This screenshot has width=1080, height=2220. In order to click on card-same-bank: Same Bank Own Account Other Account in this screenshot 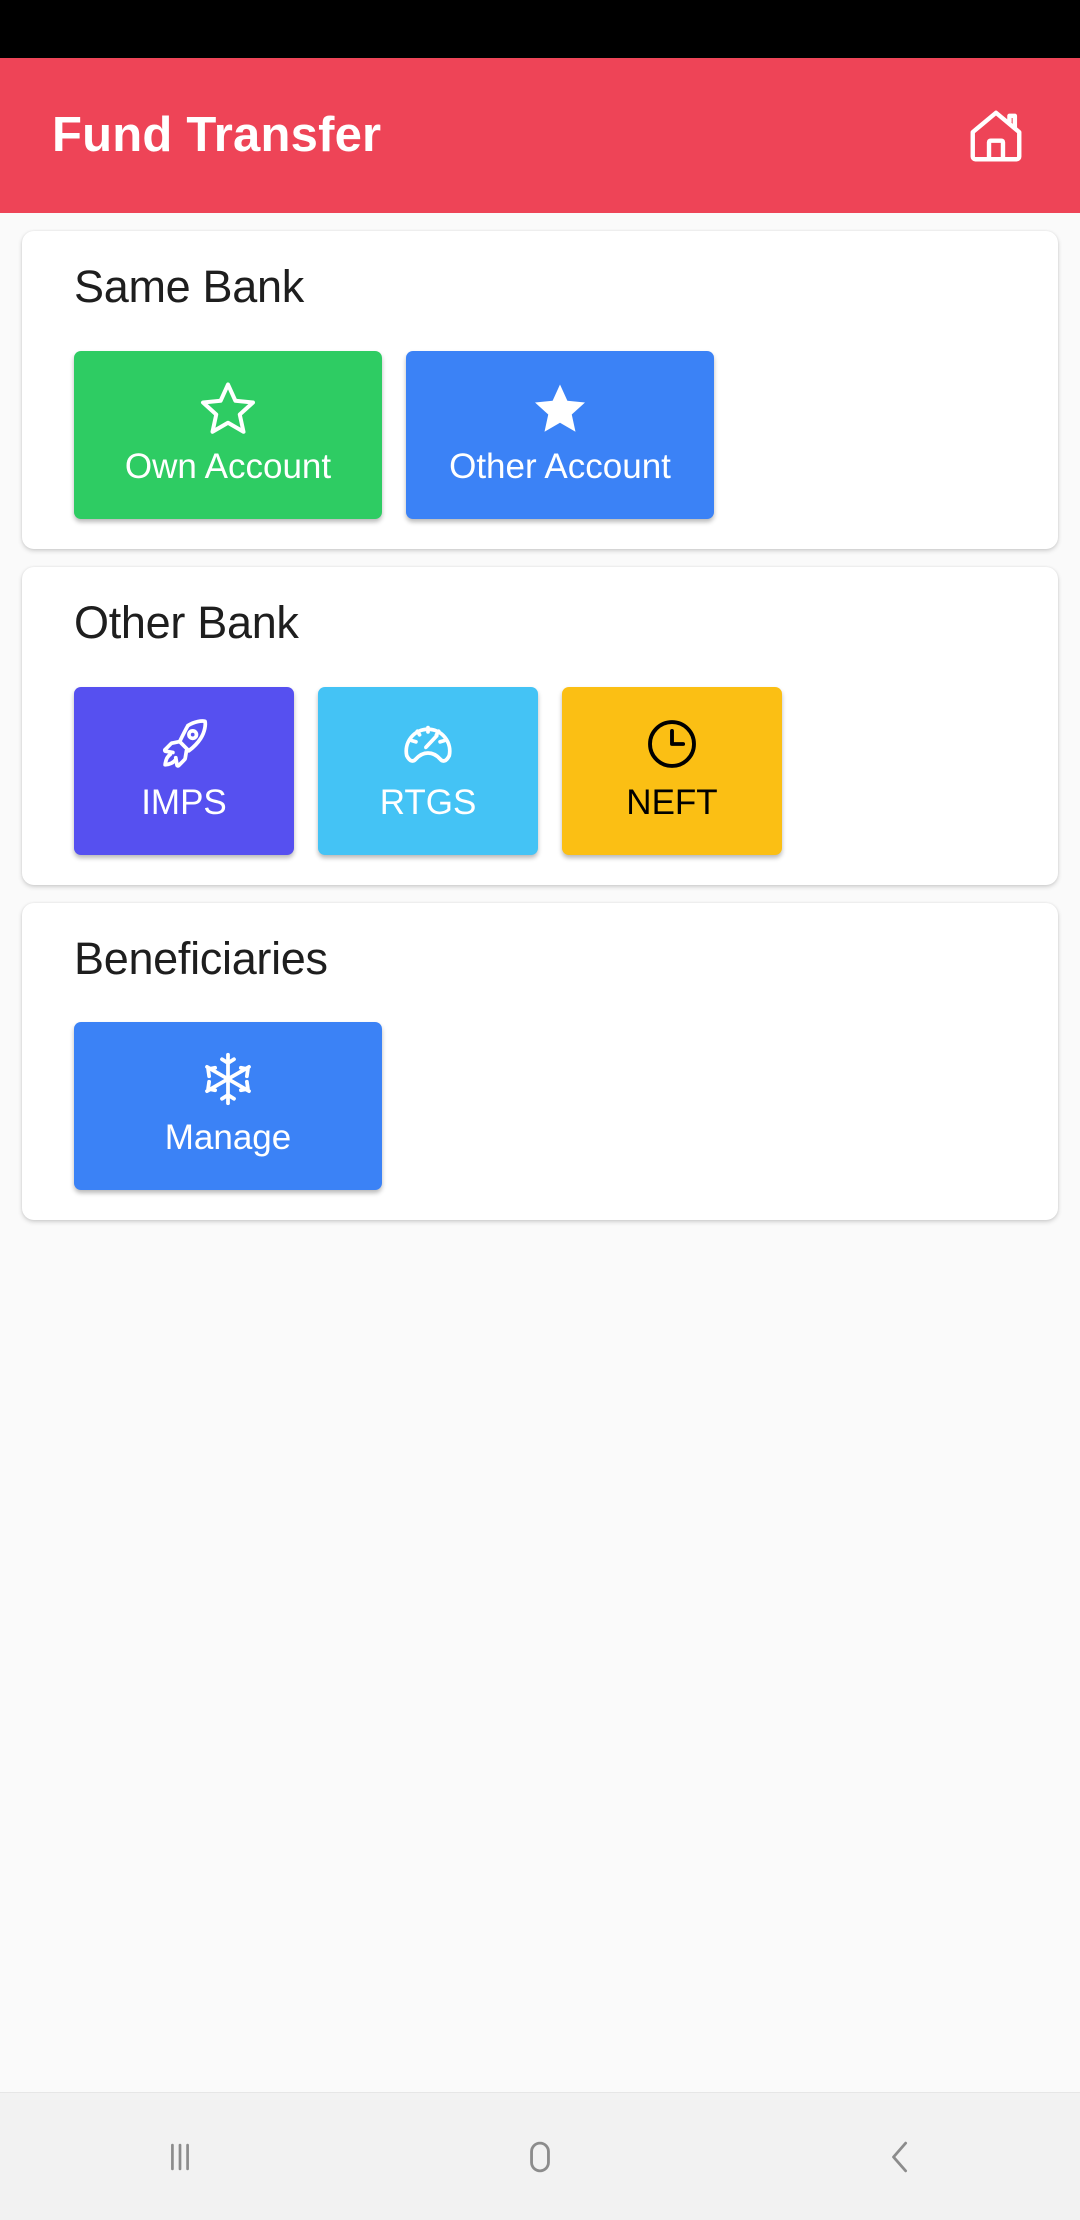, I will do `click(540, 390)`.